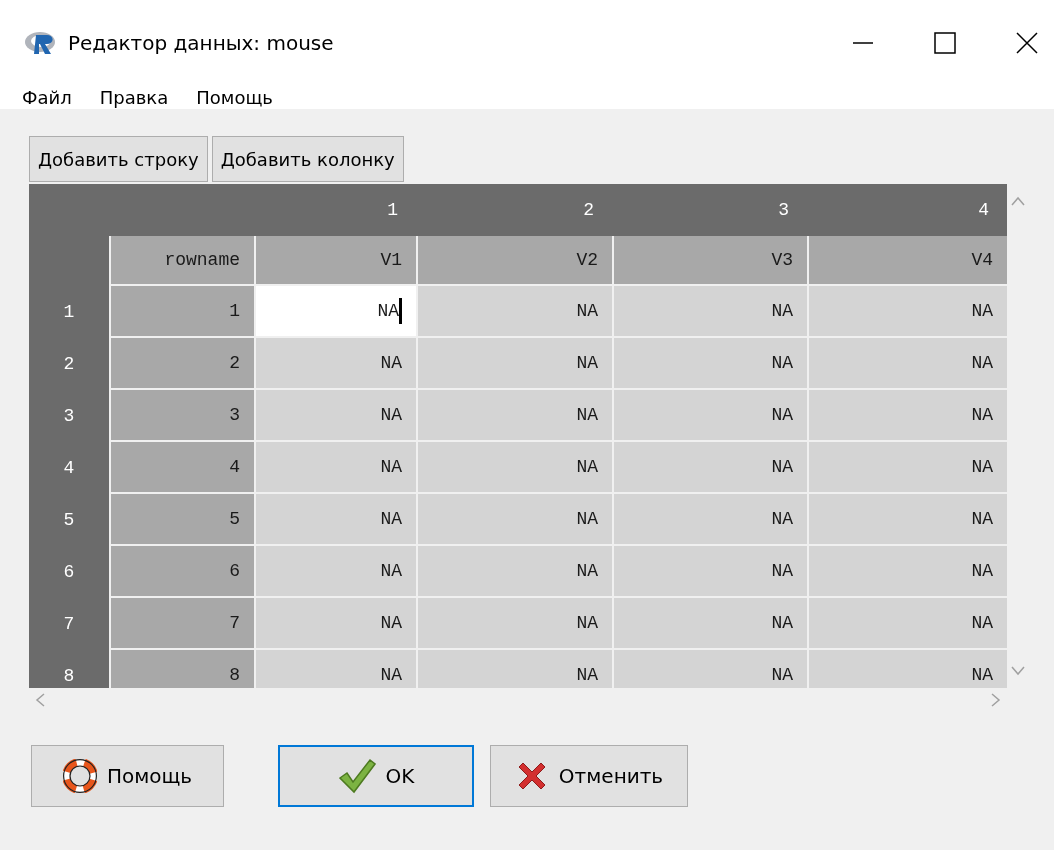  Describe the element at coordinates (69, 468) in the screenshot. I see `row-number: 4` at that location.